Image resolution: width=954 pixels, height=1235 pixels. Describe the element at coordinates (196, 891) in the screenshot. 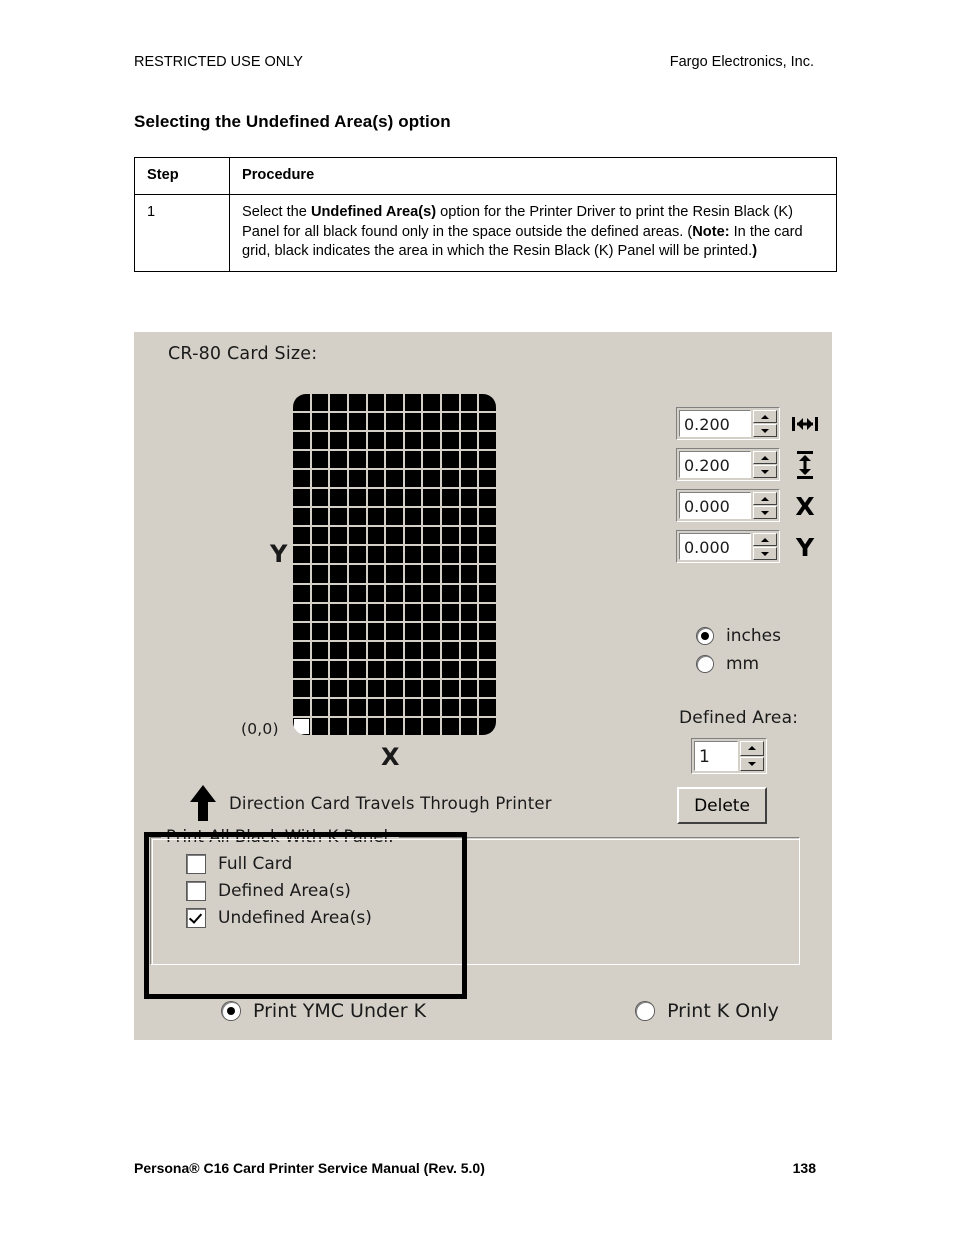

I see `checkbox-defined-areas-indicator` at that location.